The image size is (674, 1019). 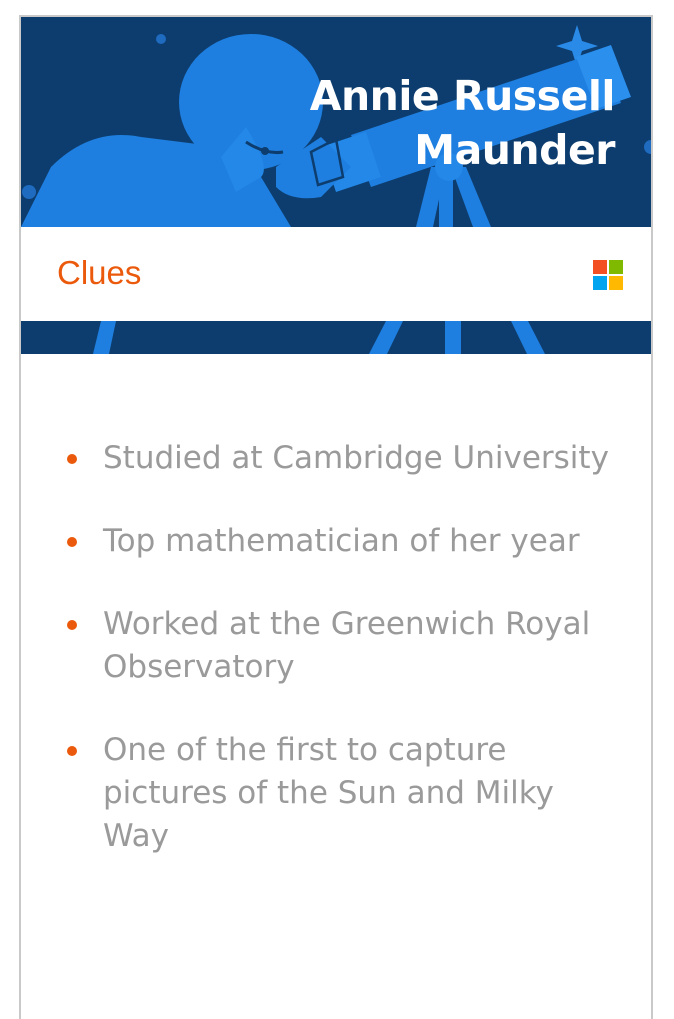 What do you see at coordinates (514, 150) in the screenshot?
I see `title-line-2: Maunder` at bounding box center [514, 150].